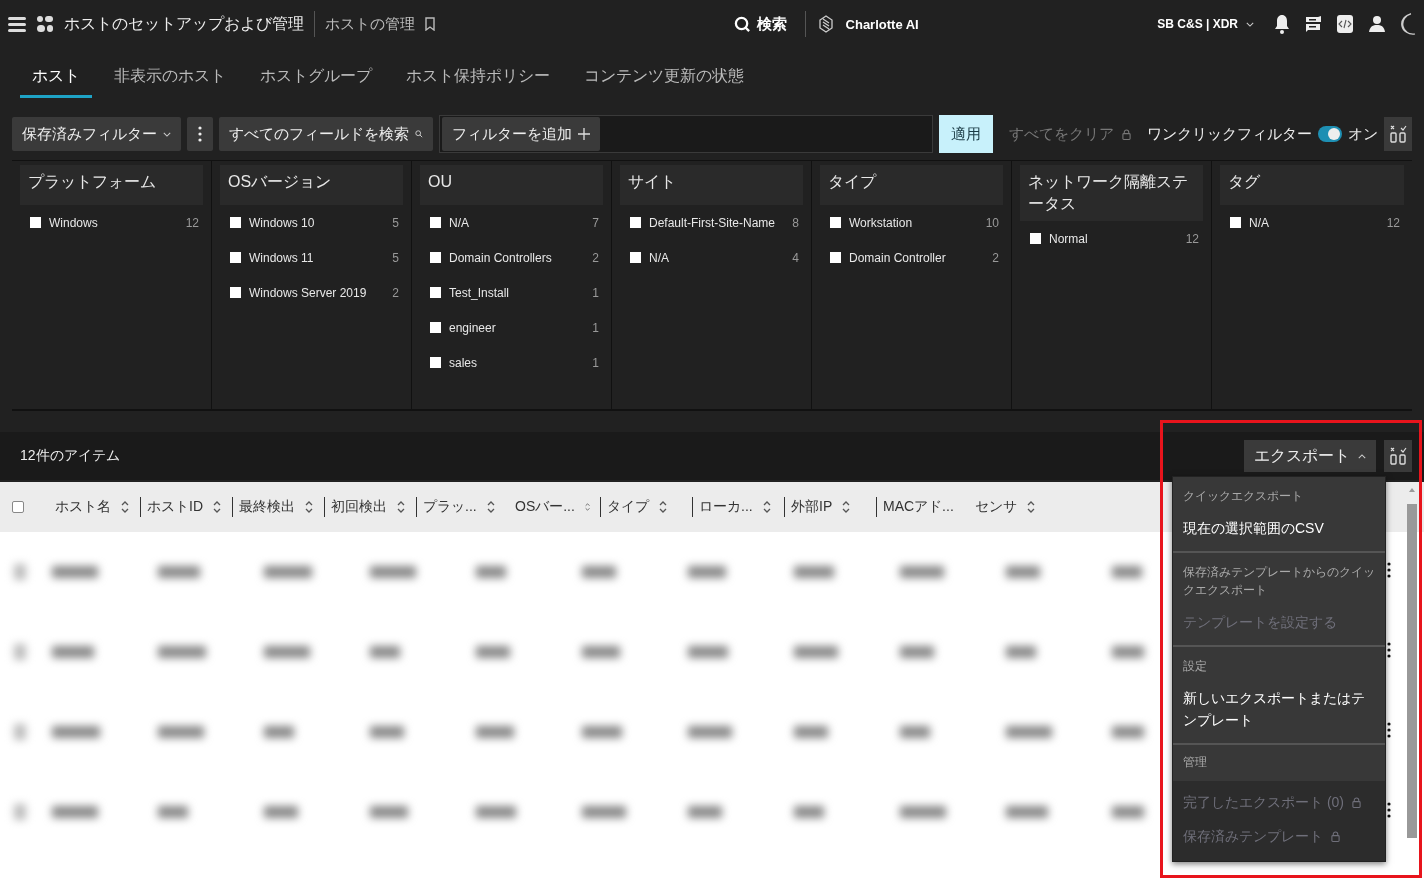  What do you see at coordinates (276, 507) in the screenshot?
I see `column-header: 最終検出` at bounding box center [276, 507].